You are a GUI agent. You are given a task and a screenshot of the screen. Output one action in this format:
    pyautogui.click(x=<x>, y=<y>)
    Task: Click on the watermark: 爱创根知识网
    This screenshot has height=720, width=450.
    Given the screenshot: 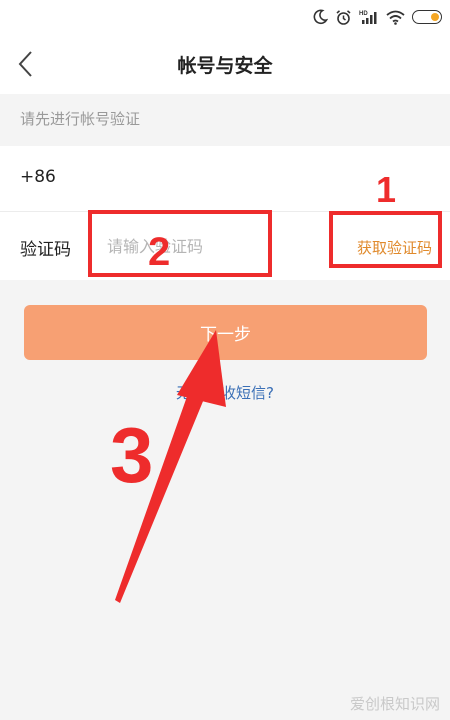 What is the action you would take?
    pyautogui.click(x=394, y=704)
    